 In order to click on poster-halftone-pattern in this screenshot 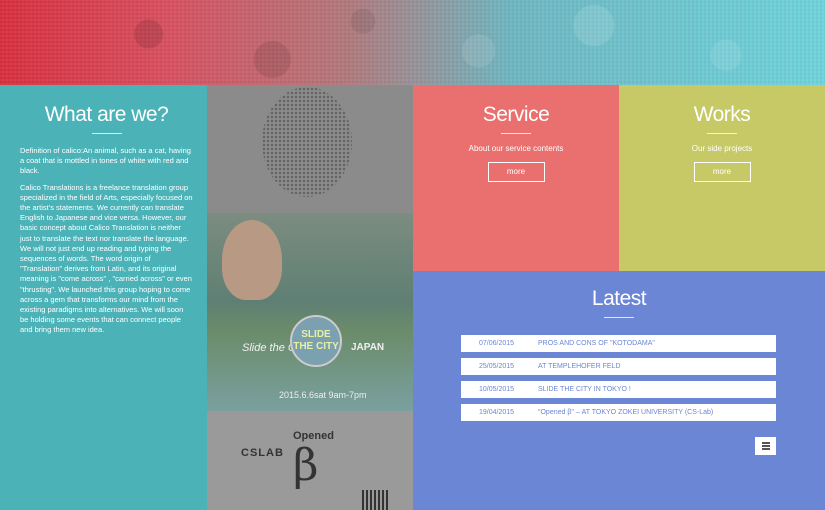, I will do `click(307, 142)`.